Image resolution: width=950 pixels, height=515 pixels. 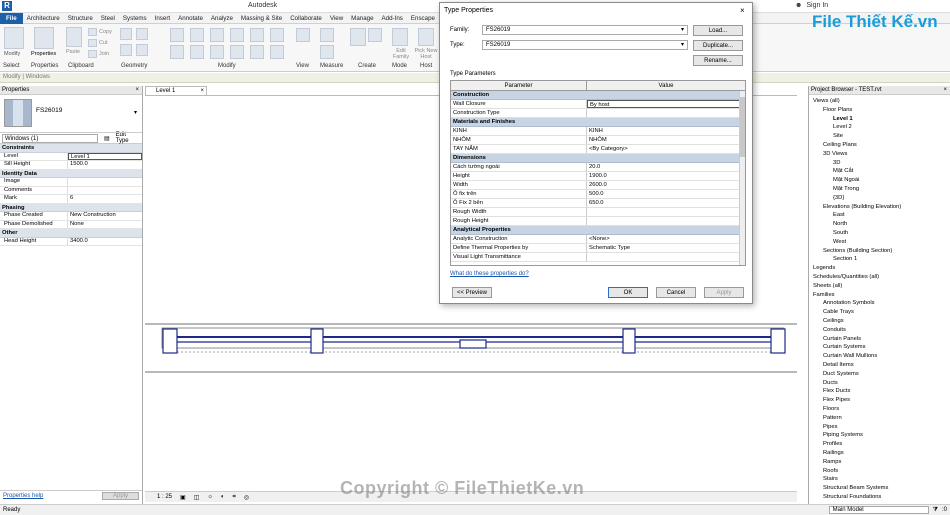 I want to click on apply-button: Apply, so click(x=724, y=292).